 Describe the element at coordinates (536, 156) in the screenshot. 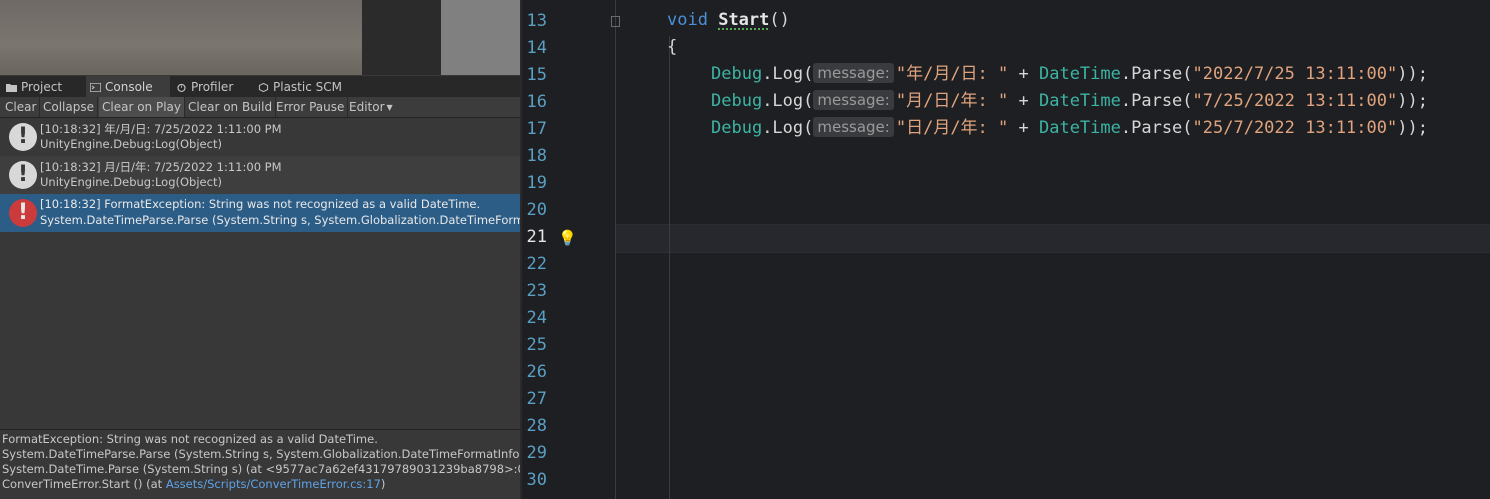

I see `line-number: 18` at that location.